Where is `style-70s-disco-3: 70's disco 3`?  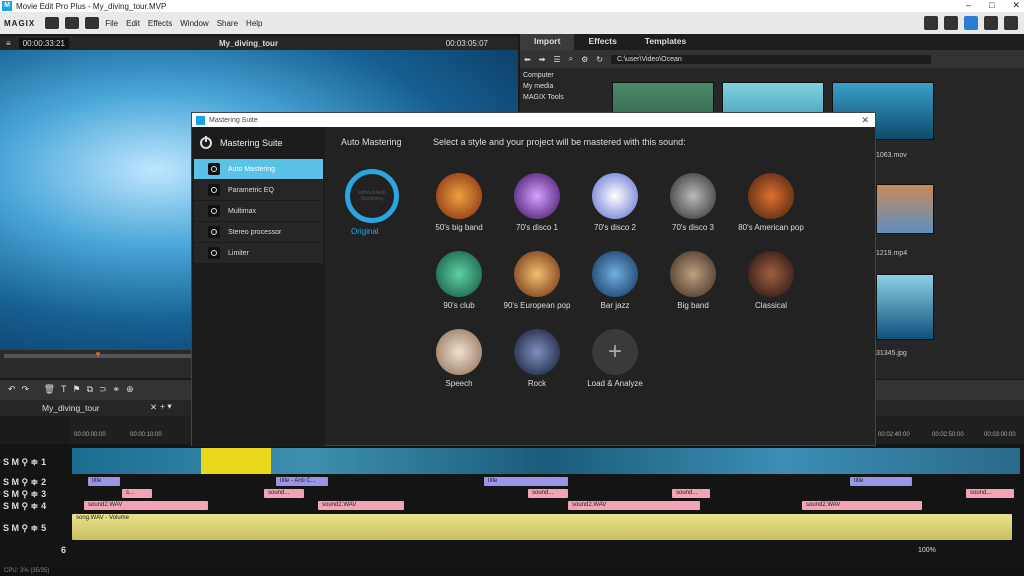
style-70s-disco-3: 70's disco 3 is located at coordinates (693, 202).